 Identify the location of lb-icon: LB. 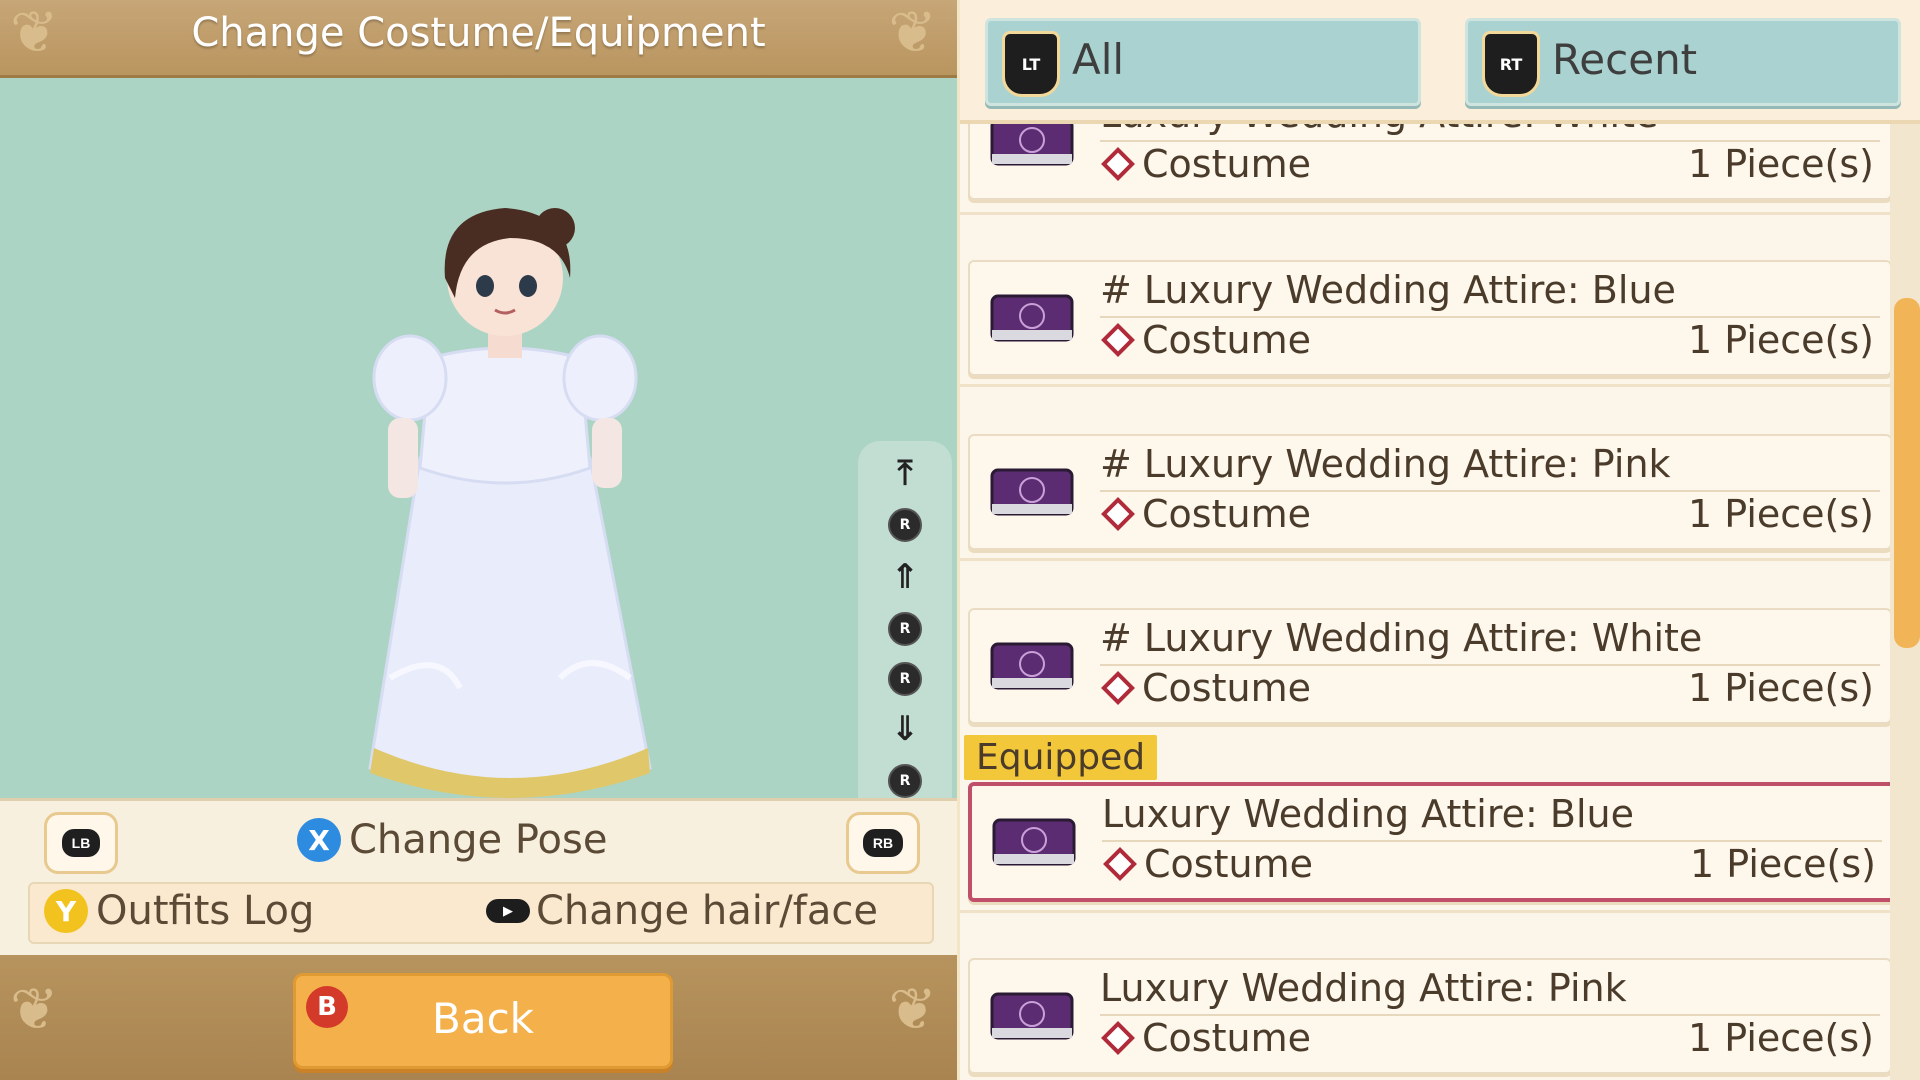
(81, 843).